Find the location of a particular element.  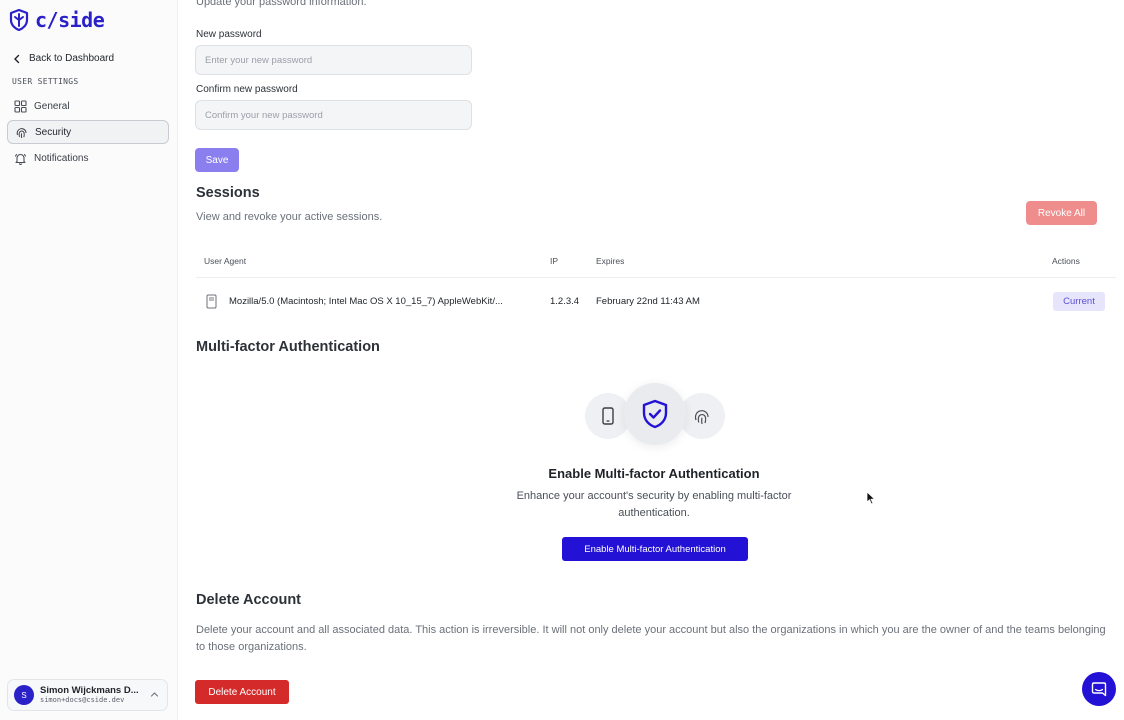

chevron-left-icon is located at coordinates (17, 58).